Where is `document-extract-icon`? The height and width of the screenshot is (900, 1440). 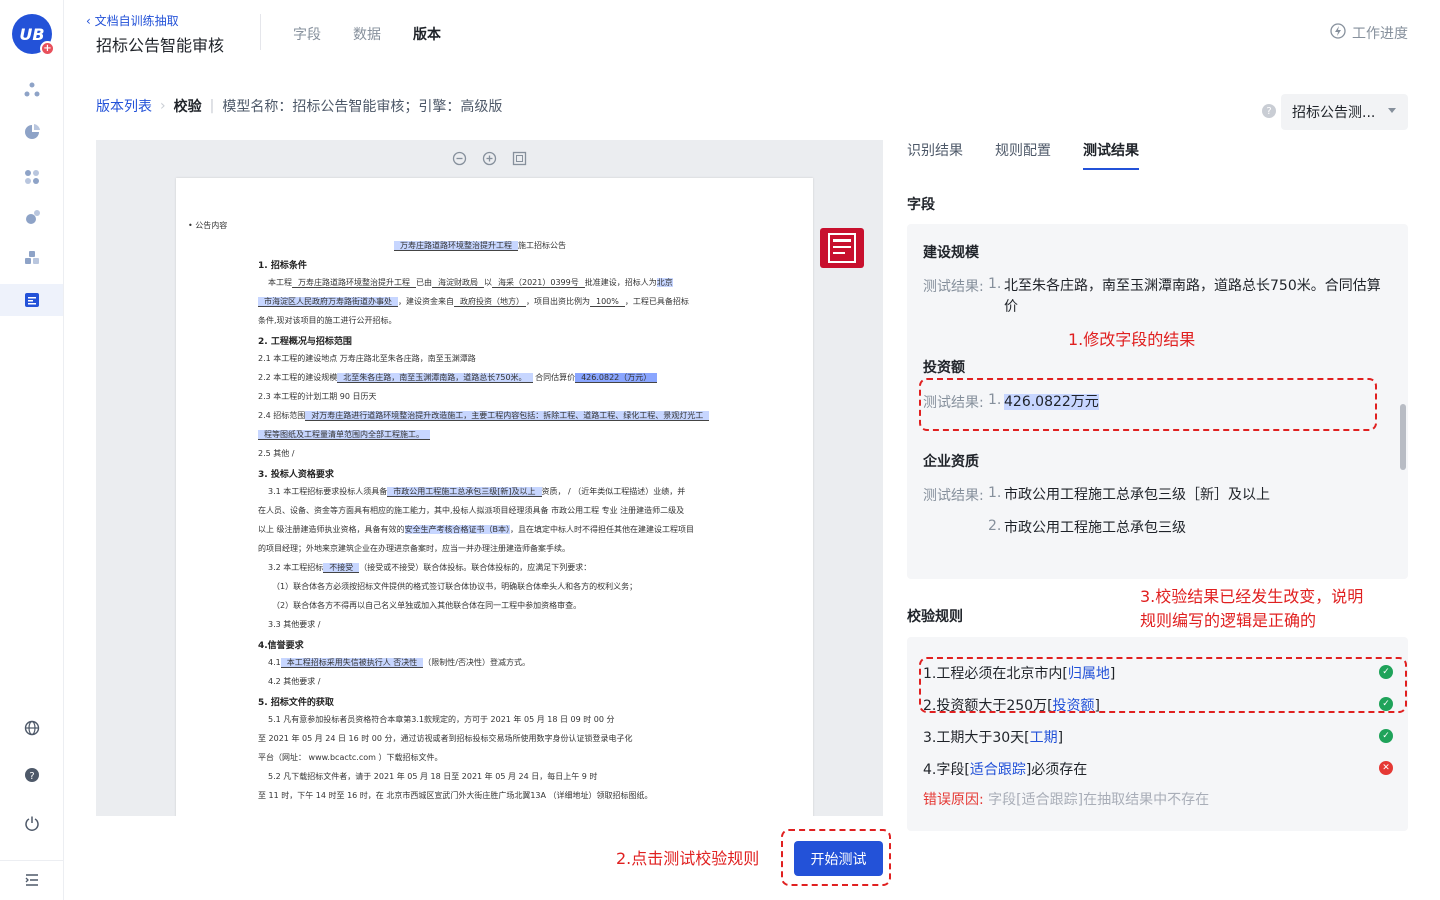 document-extract-icon is located at coordinates (32, 300).